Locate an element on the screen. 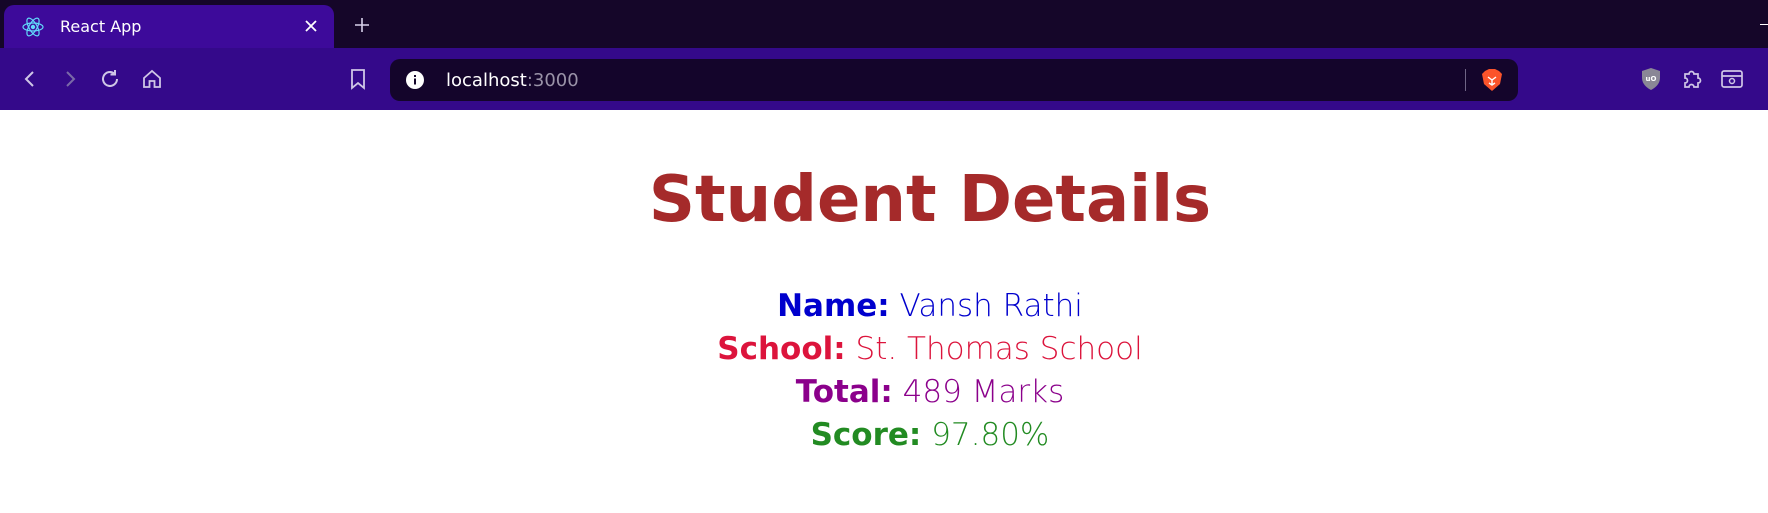 This screenshot has height=513, width=1768. info-icon is located at coordinates (415, 80).